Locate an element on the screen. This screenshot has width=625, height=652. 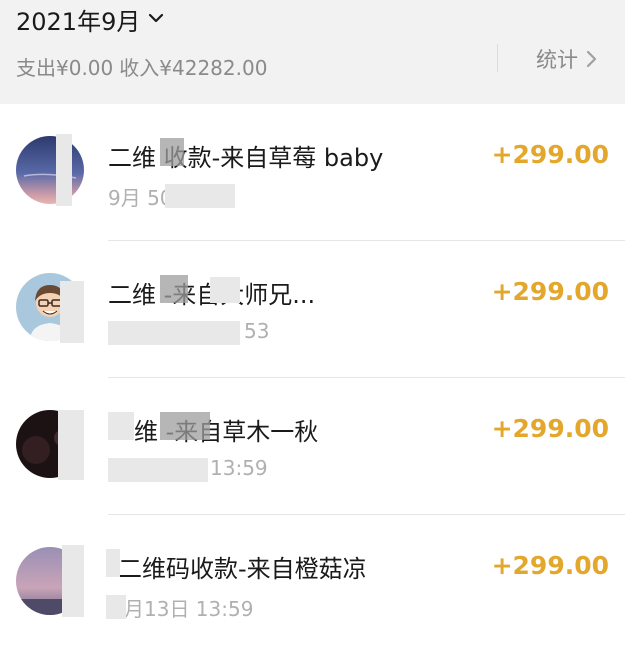
avatar is located at coordinates (50, 170).